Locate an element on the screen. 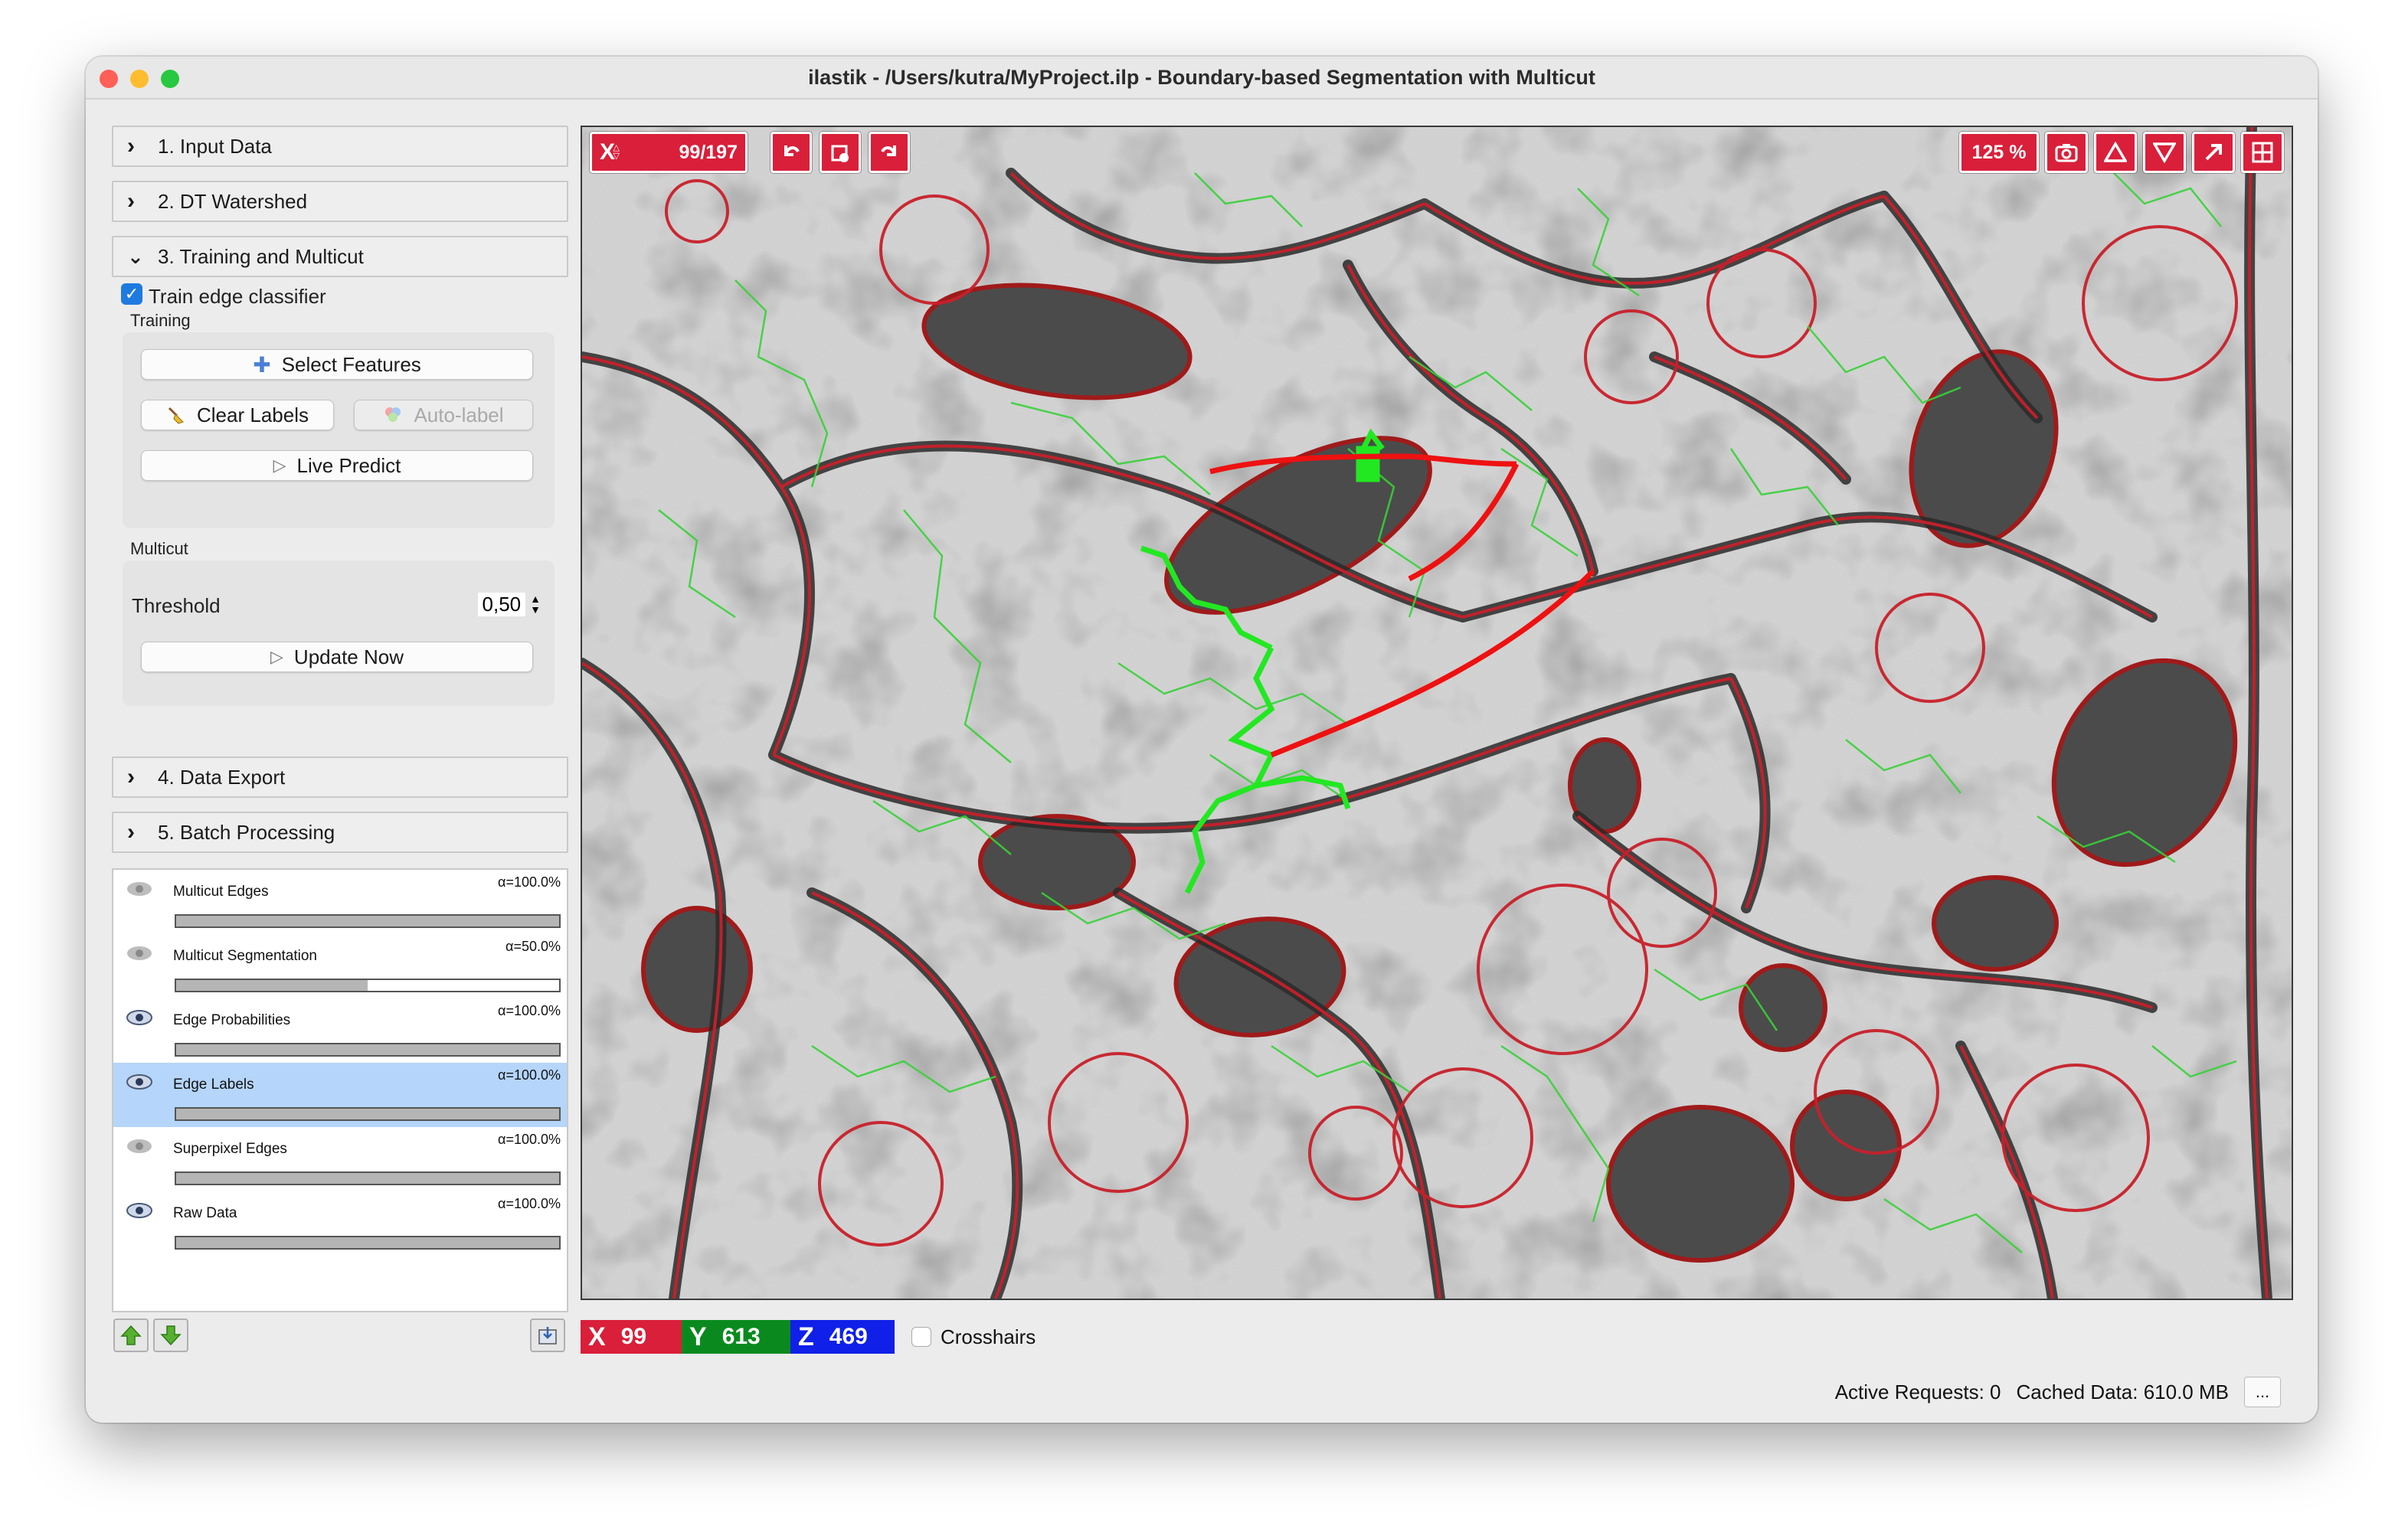 The image size is (2408, 1539). layer-row: Multicut Segmentation α=50.0% is located at coordinates (340, 966).